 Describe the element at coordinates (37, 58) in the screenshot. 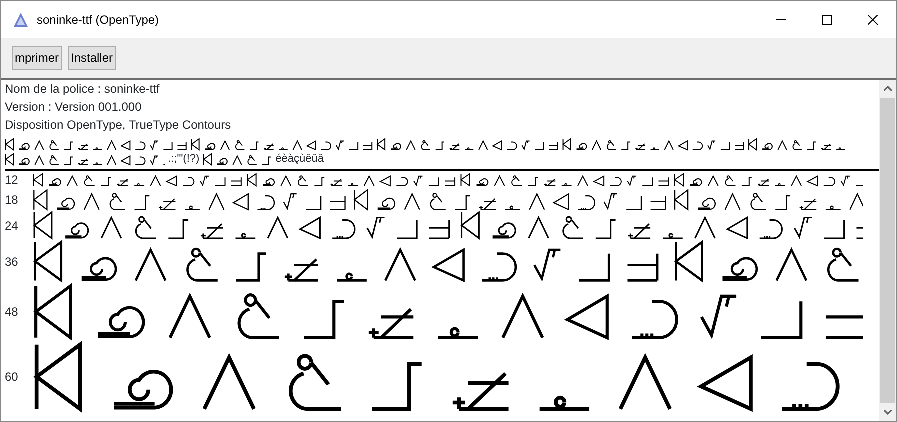

I see `toolbar-button: mprimer` at that location.